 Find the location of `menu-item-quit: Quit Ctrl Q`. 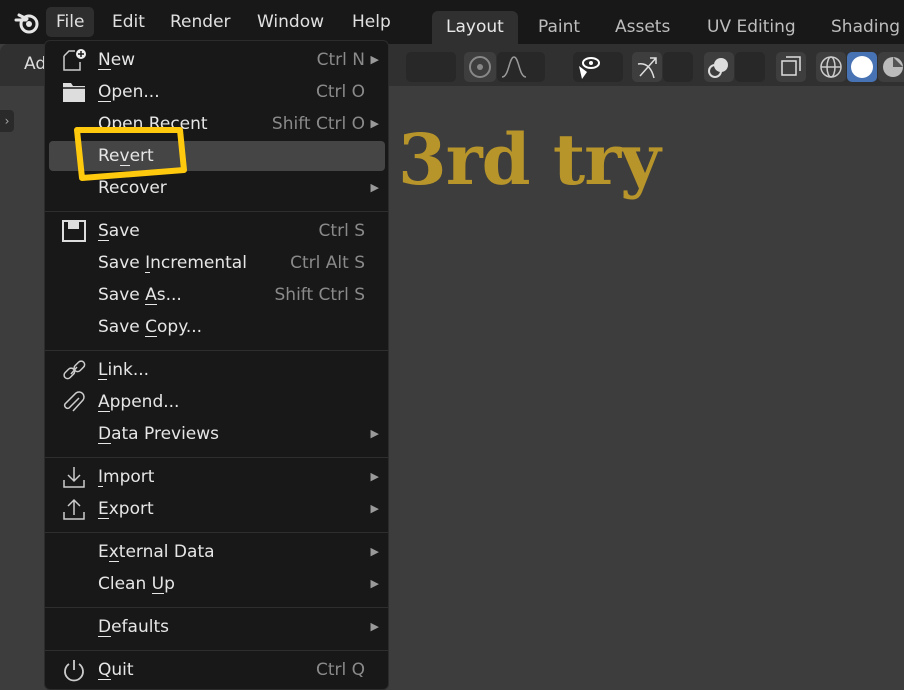

menu-item-quit: Quit Ctrl Q is located at coordinates (217, 670).